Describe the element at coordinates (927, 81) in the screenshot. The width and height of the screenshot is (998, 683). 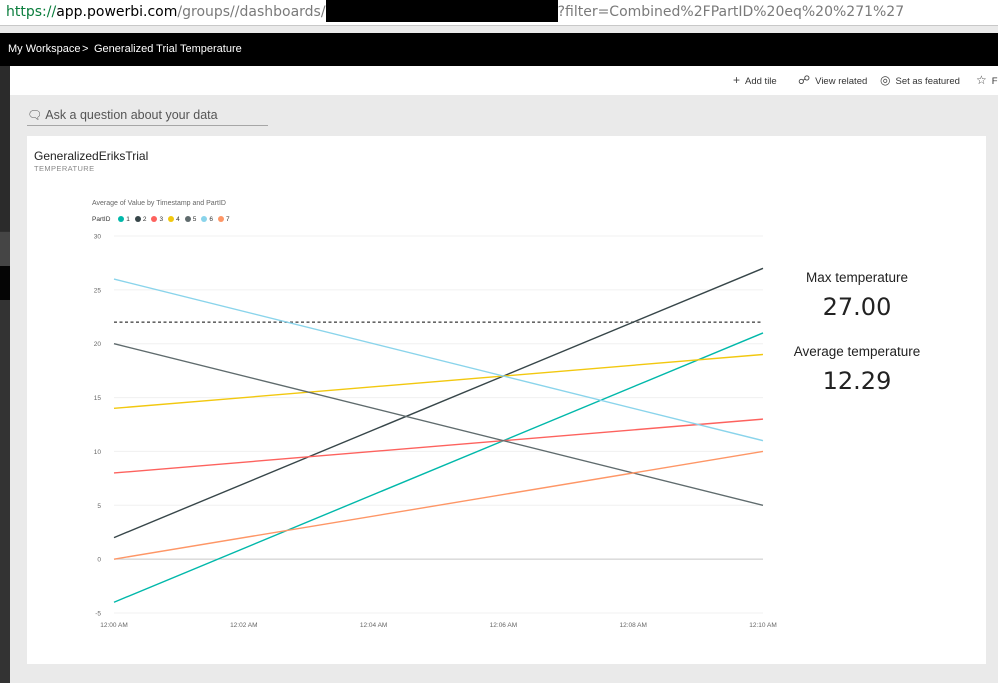
I see `set-featured-label: Set as featured` at that location.